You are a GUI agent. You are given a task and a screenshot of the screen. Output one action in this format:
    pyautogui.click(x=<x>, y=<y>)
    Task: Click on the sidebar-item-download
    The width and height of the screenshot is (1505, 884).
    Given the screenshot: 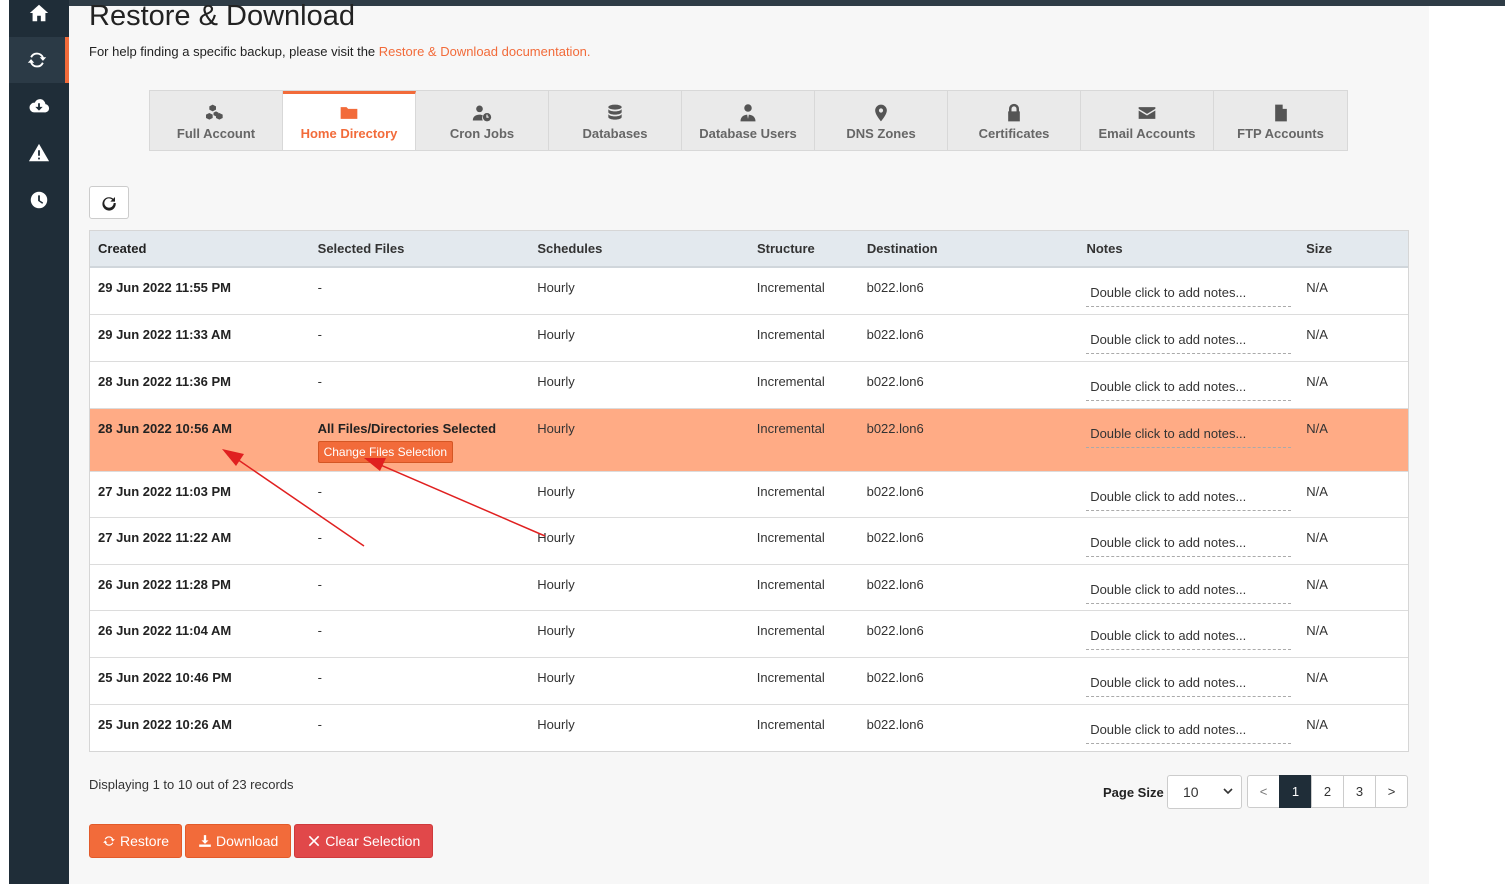 What is the action you would take?
    pyautogui.click(x=39, y=106)
    